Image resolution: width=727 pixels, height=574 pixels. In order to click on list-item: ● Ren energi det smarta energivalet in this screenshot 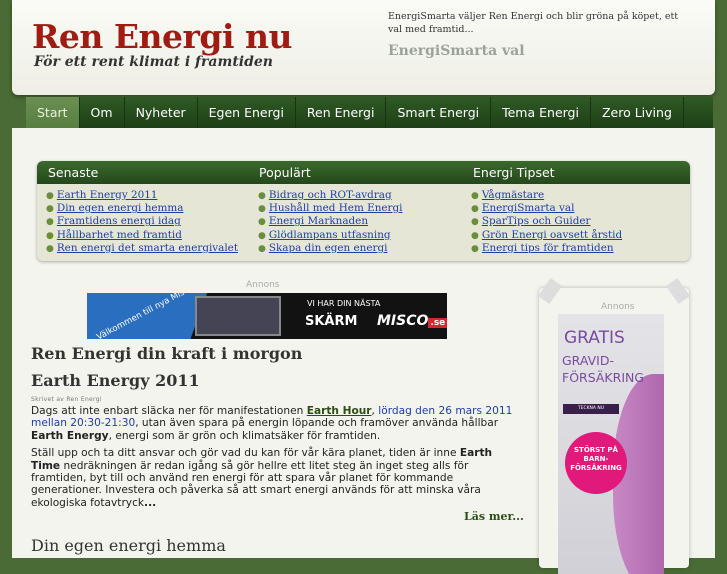, I will do `click(142, 248)`.